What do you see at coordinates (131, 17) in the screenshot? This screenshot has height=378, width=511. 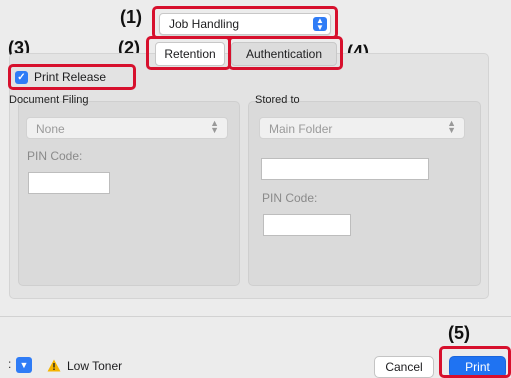 I see `callout-1: (1)` at bounding box center [131, 17].